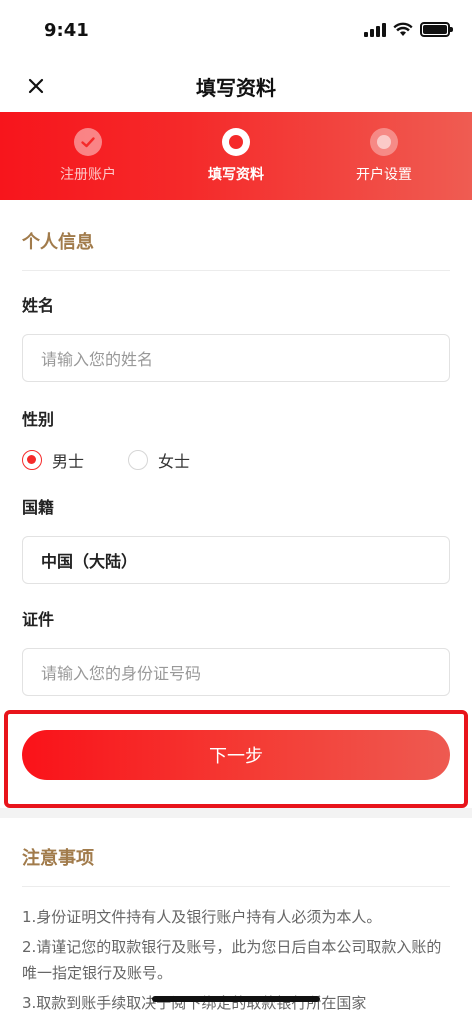 The height and width of the screenshot is (1016, 472). Describe the element at coordinates (124, 460) in the screenshot. I see `gender-radio-group: 男士 女士` at that location.